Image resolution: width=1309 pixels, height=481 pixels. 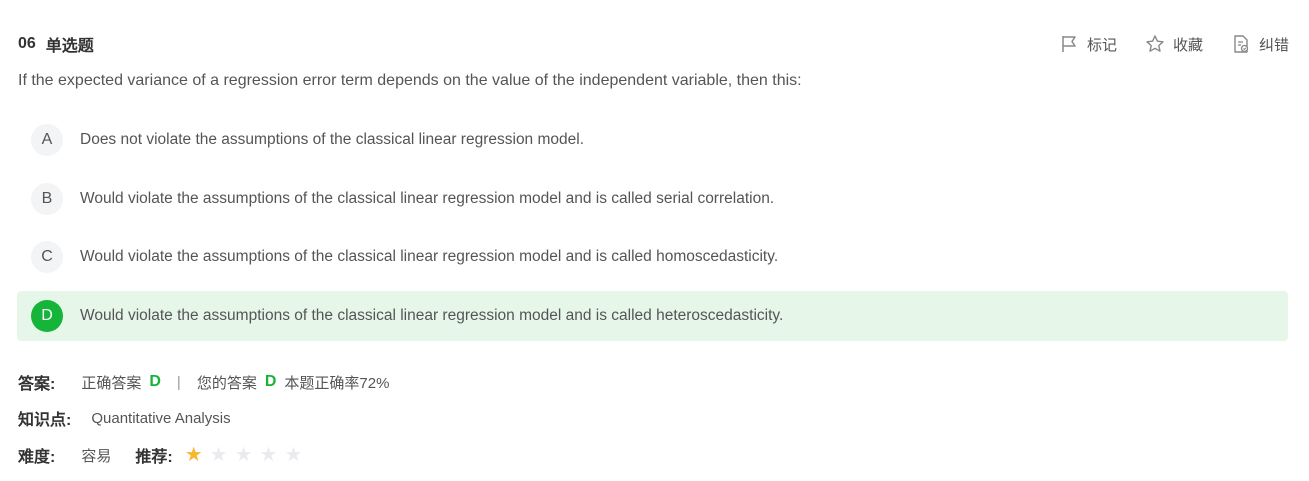 What do you see at coordinates (1101, 45) in the screenshot?
I see `mark-label: 标记` at bounding box center [1101, 45].